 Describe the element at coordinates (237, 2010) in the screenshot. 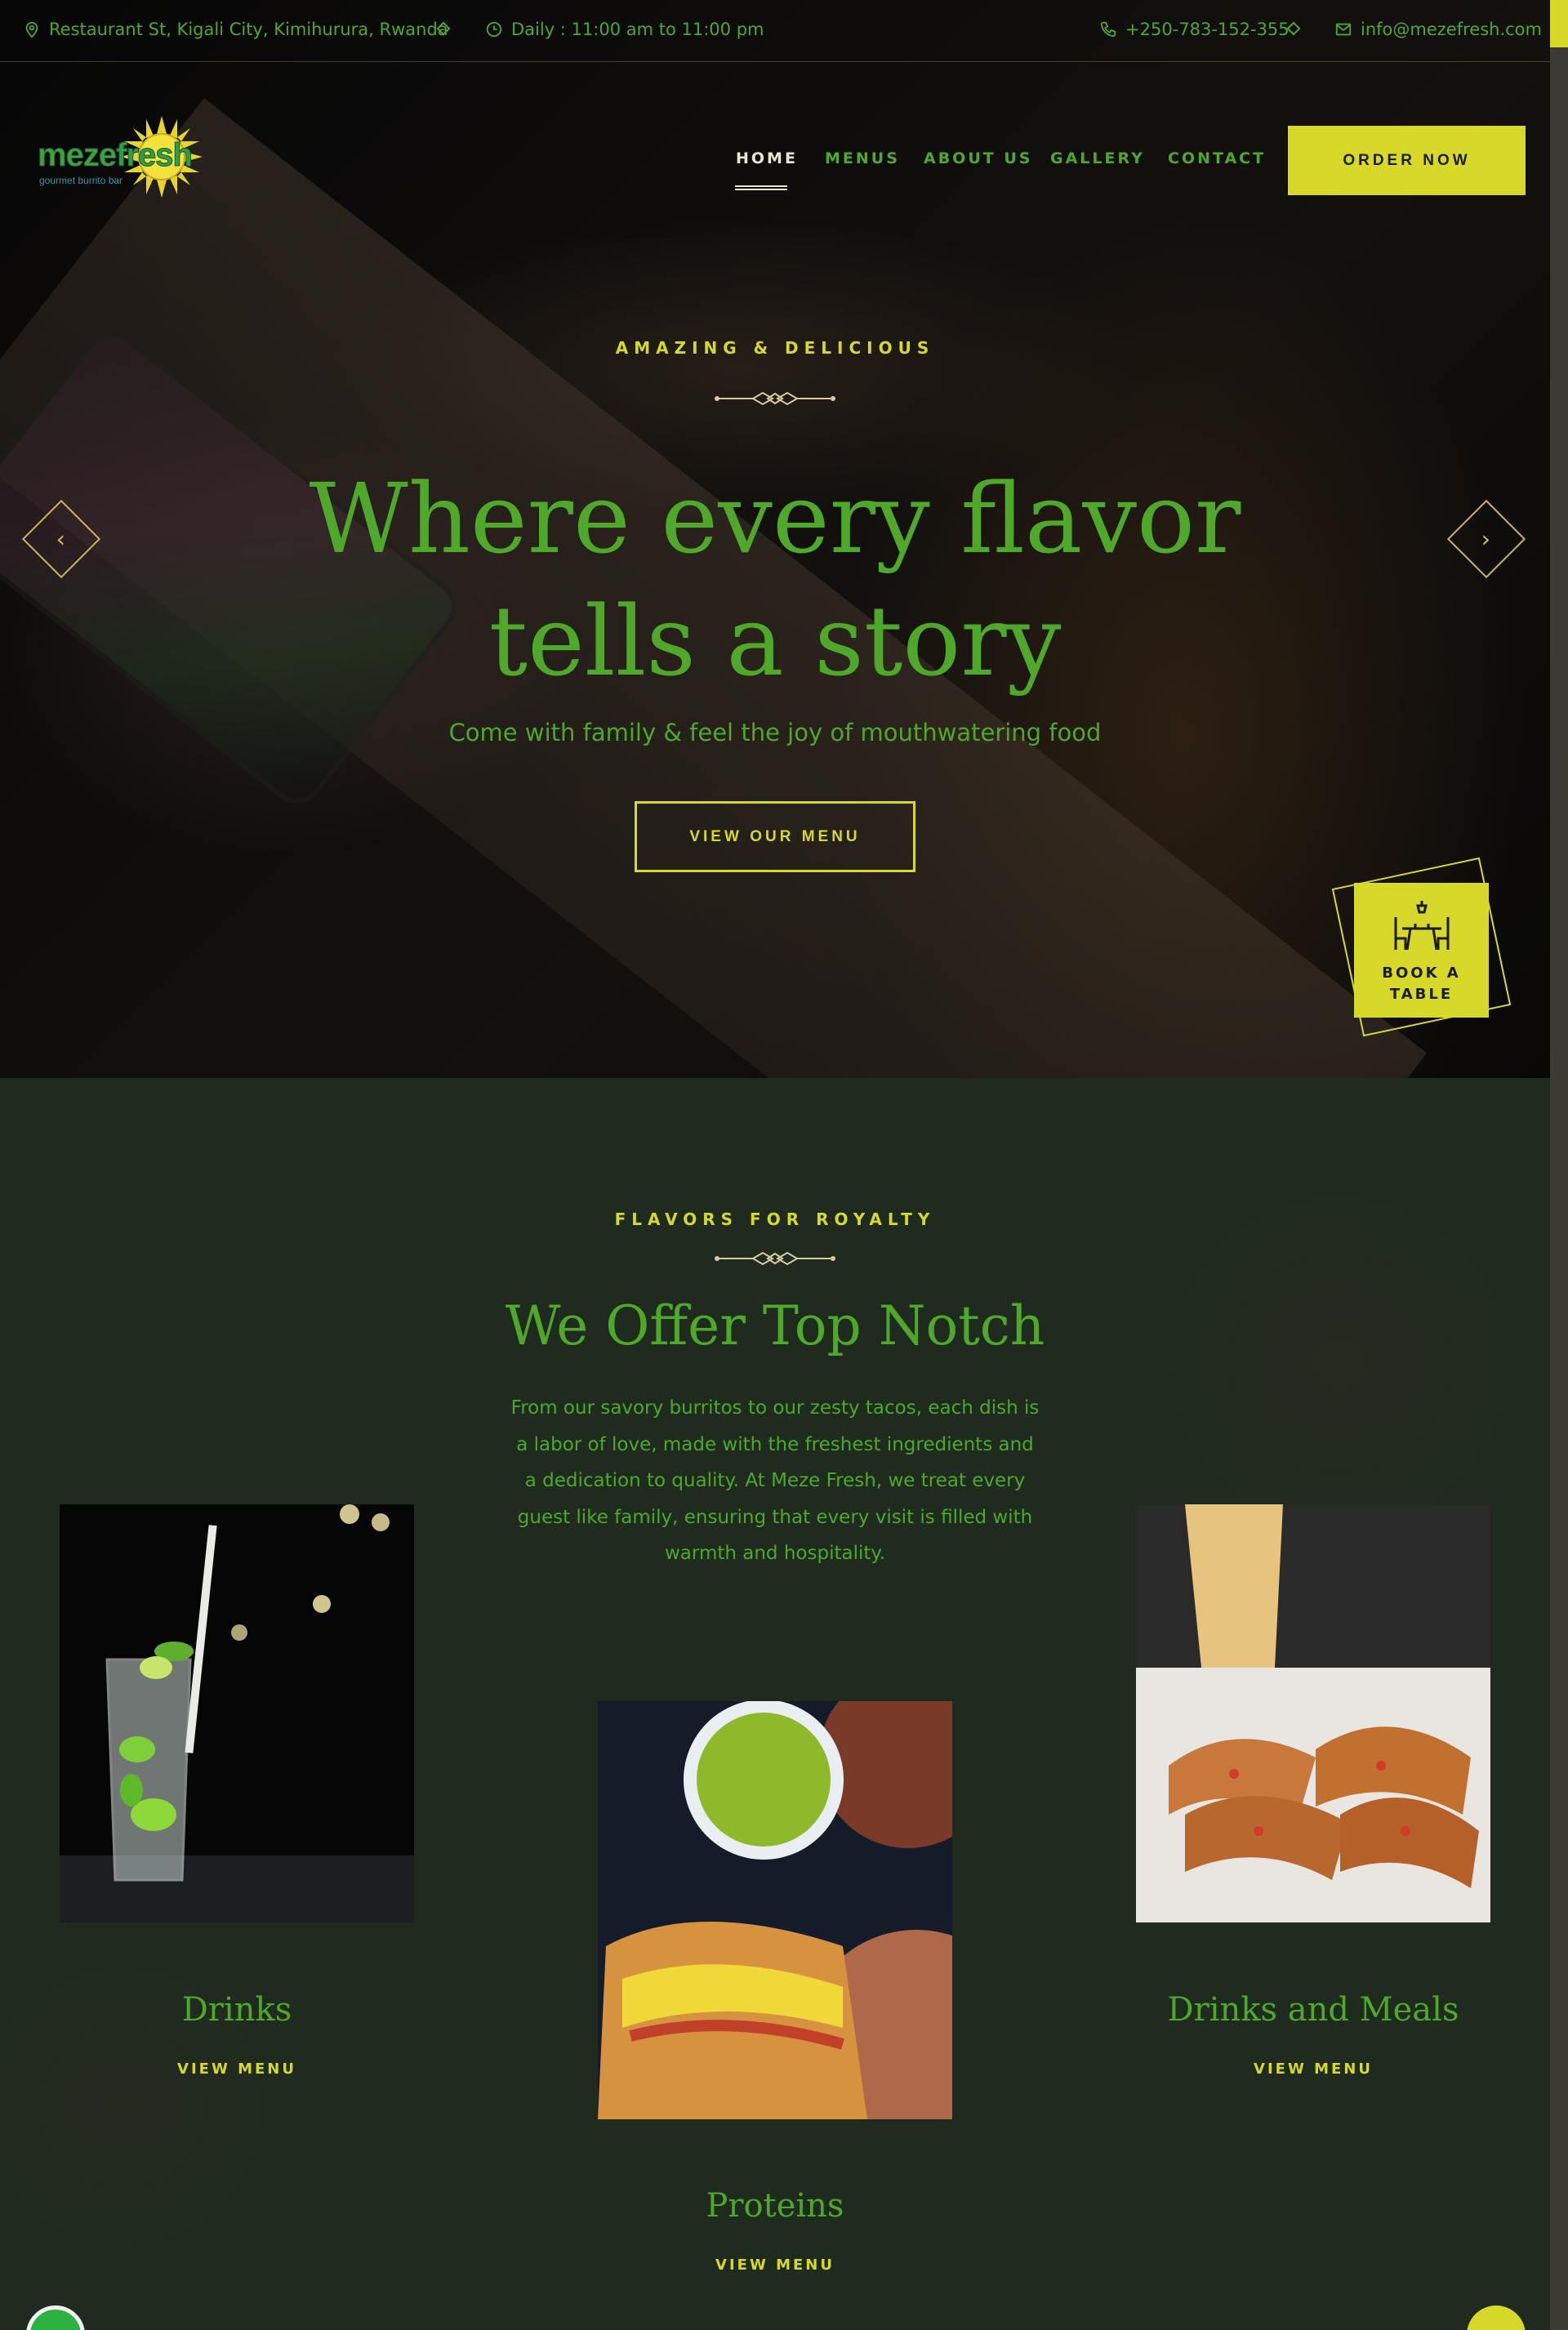

I see `card-title-drinks: Drinks` at that location.